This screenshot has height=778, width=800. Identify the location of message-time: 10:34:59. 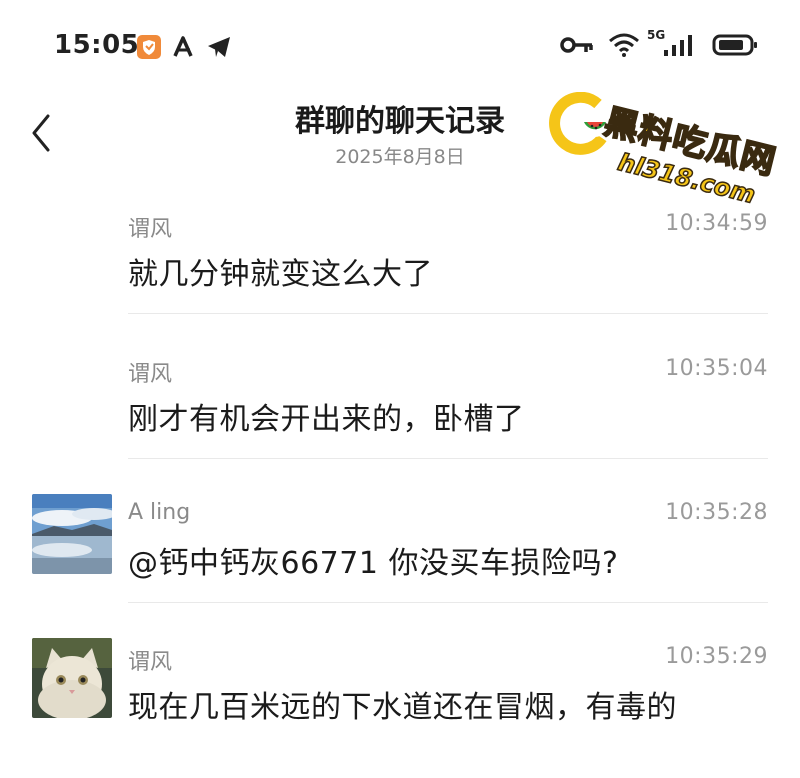
(716, 223).